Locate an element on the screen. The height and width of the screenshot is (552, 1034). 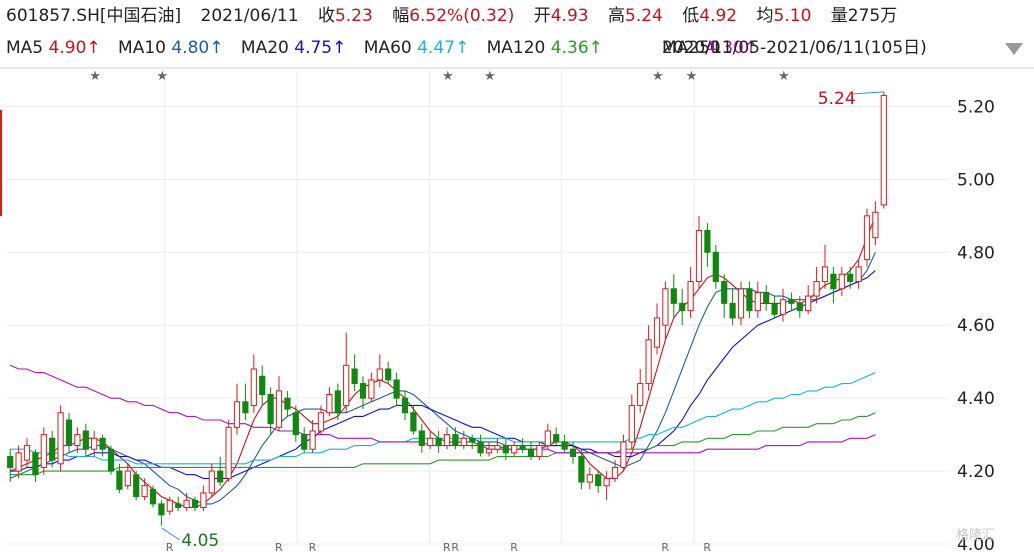
y-tick-label: 4.80 is located at coordinates (976, 253).